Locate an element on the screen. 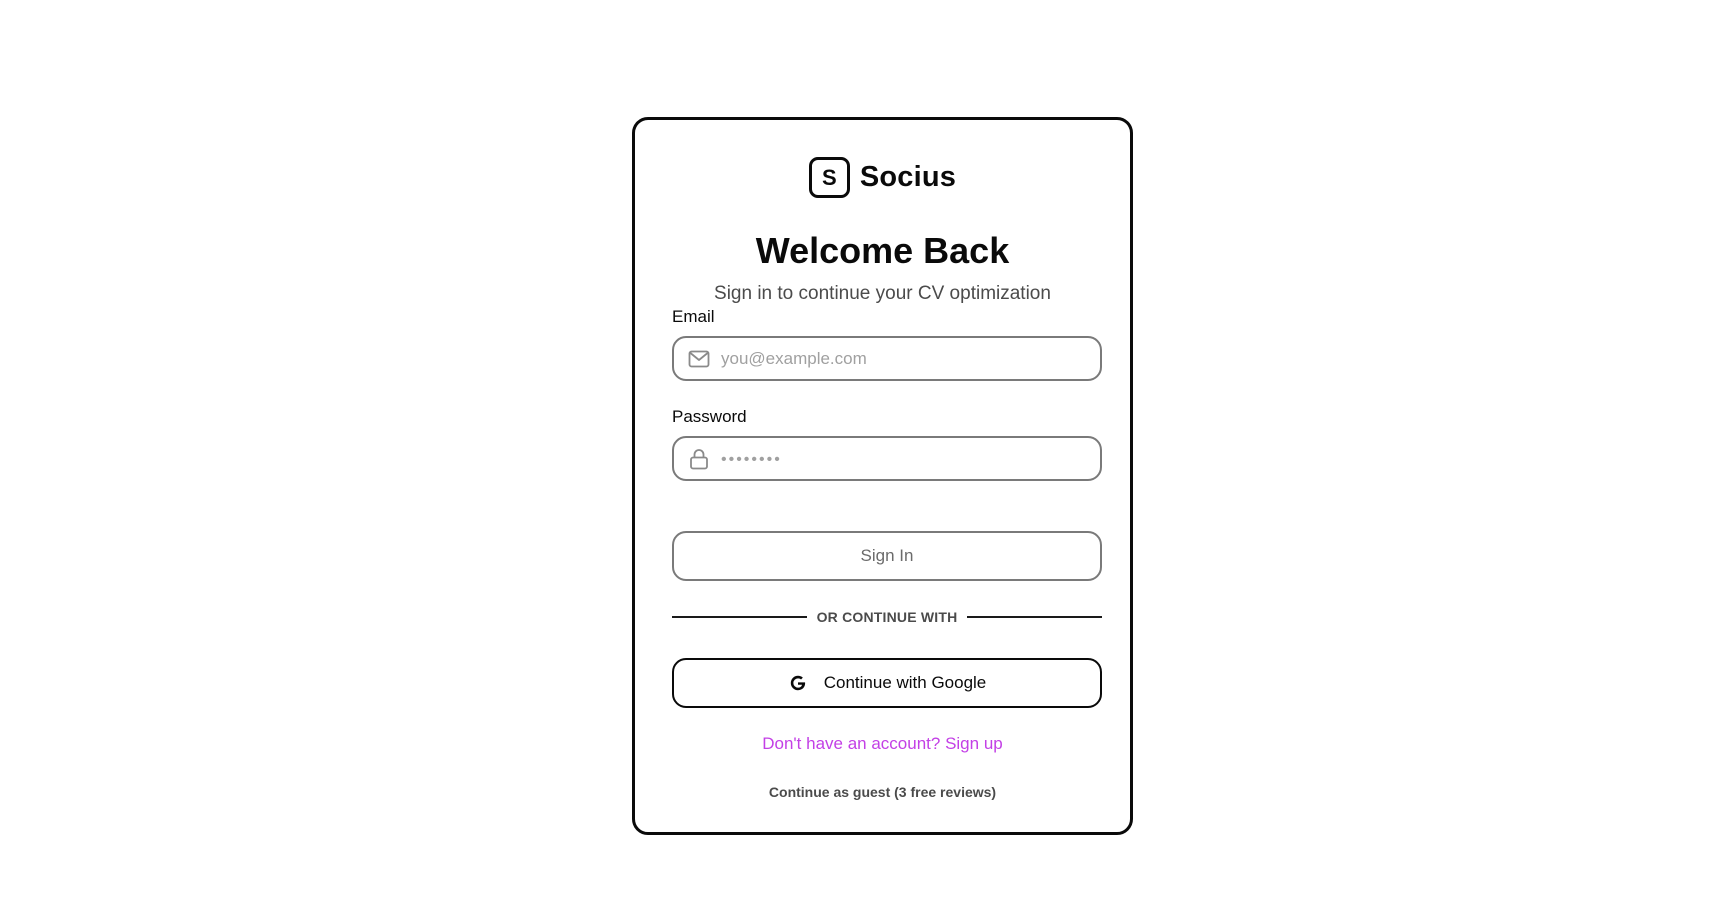  password-field is located at coordinates (887, 458).